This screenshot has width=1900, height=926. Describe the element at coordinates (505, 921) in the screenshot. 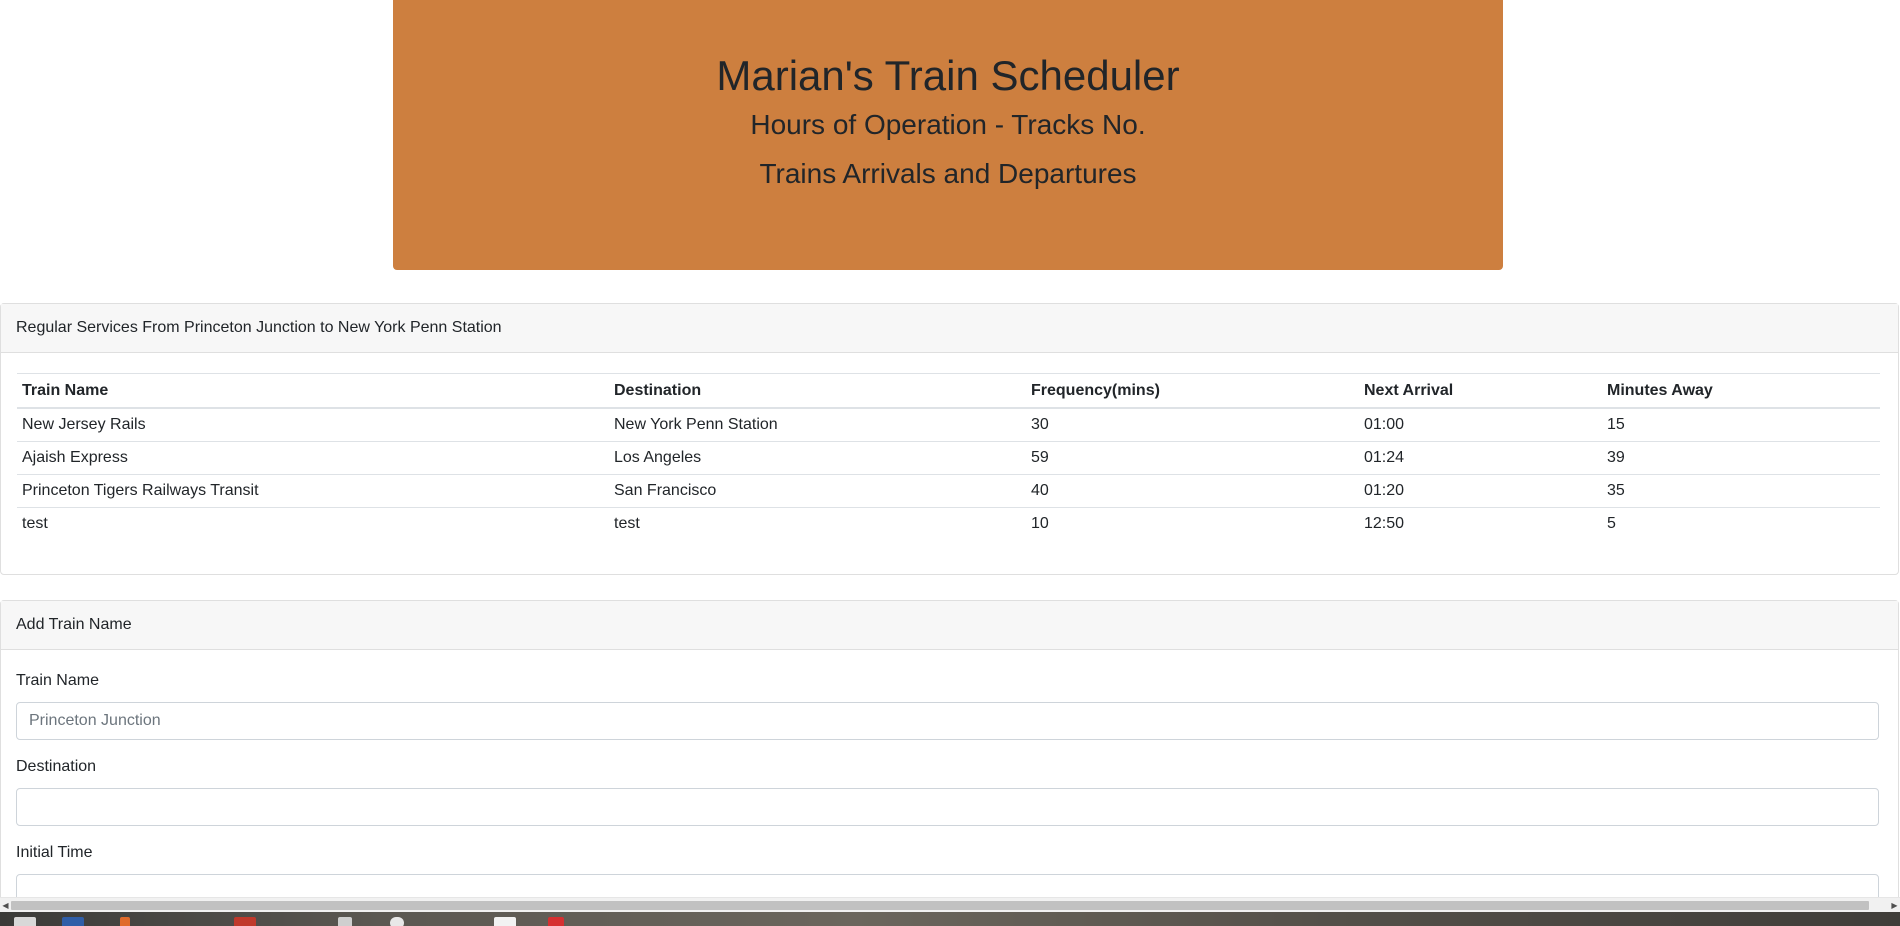

I see `window-icon` at that location.